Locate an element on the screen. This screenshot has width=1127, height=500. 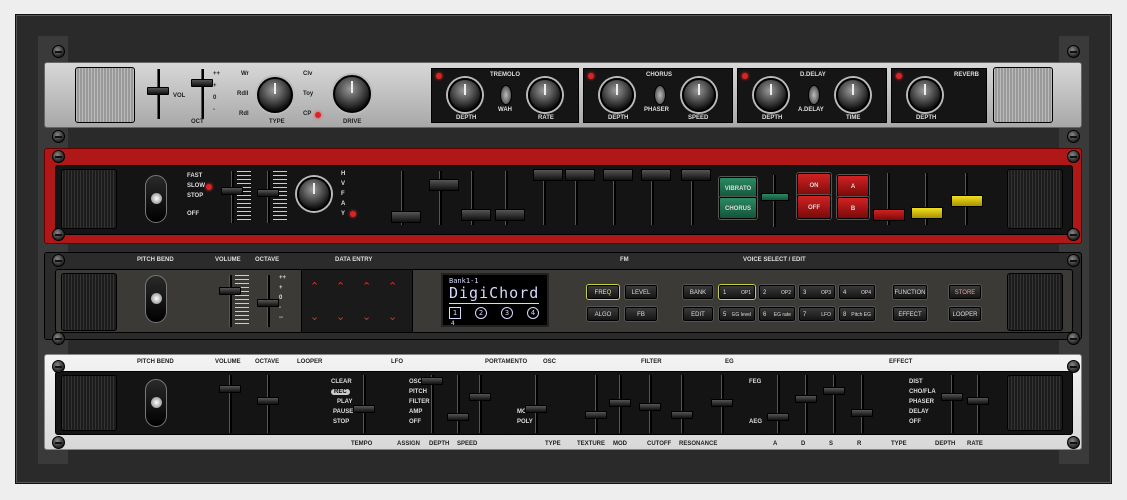
tremolo-depth-knob is located at coordinates (465, 95).